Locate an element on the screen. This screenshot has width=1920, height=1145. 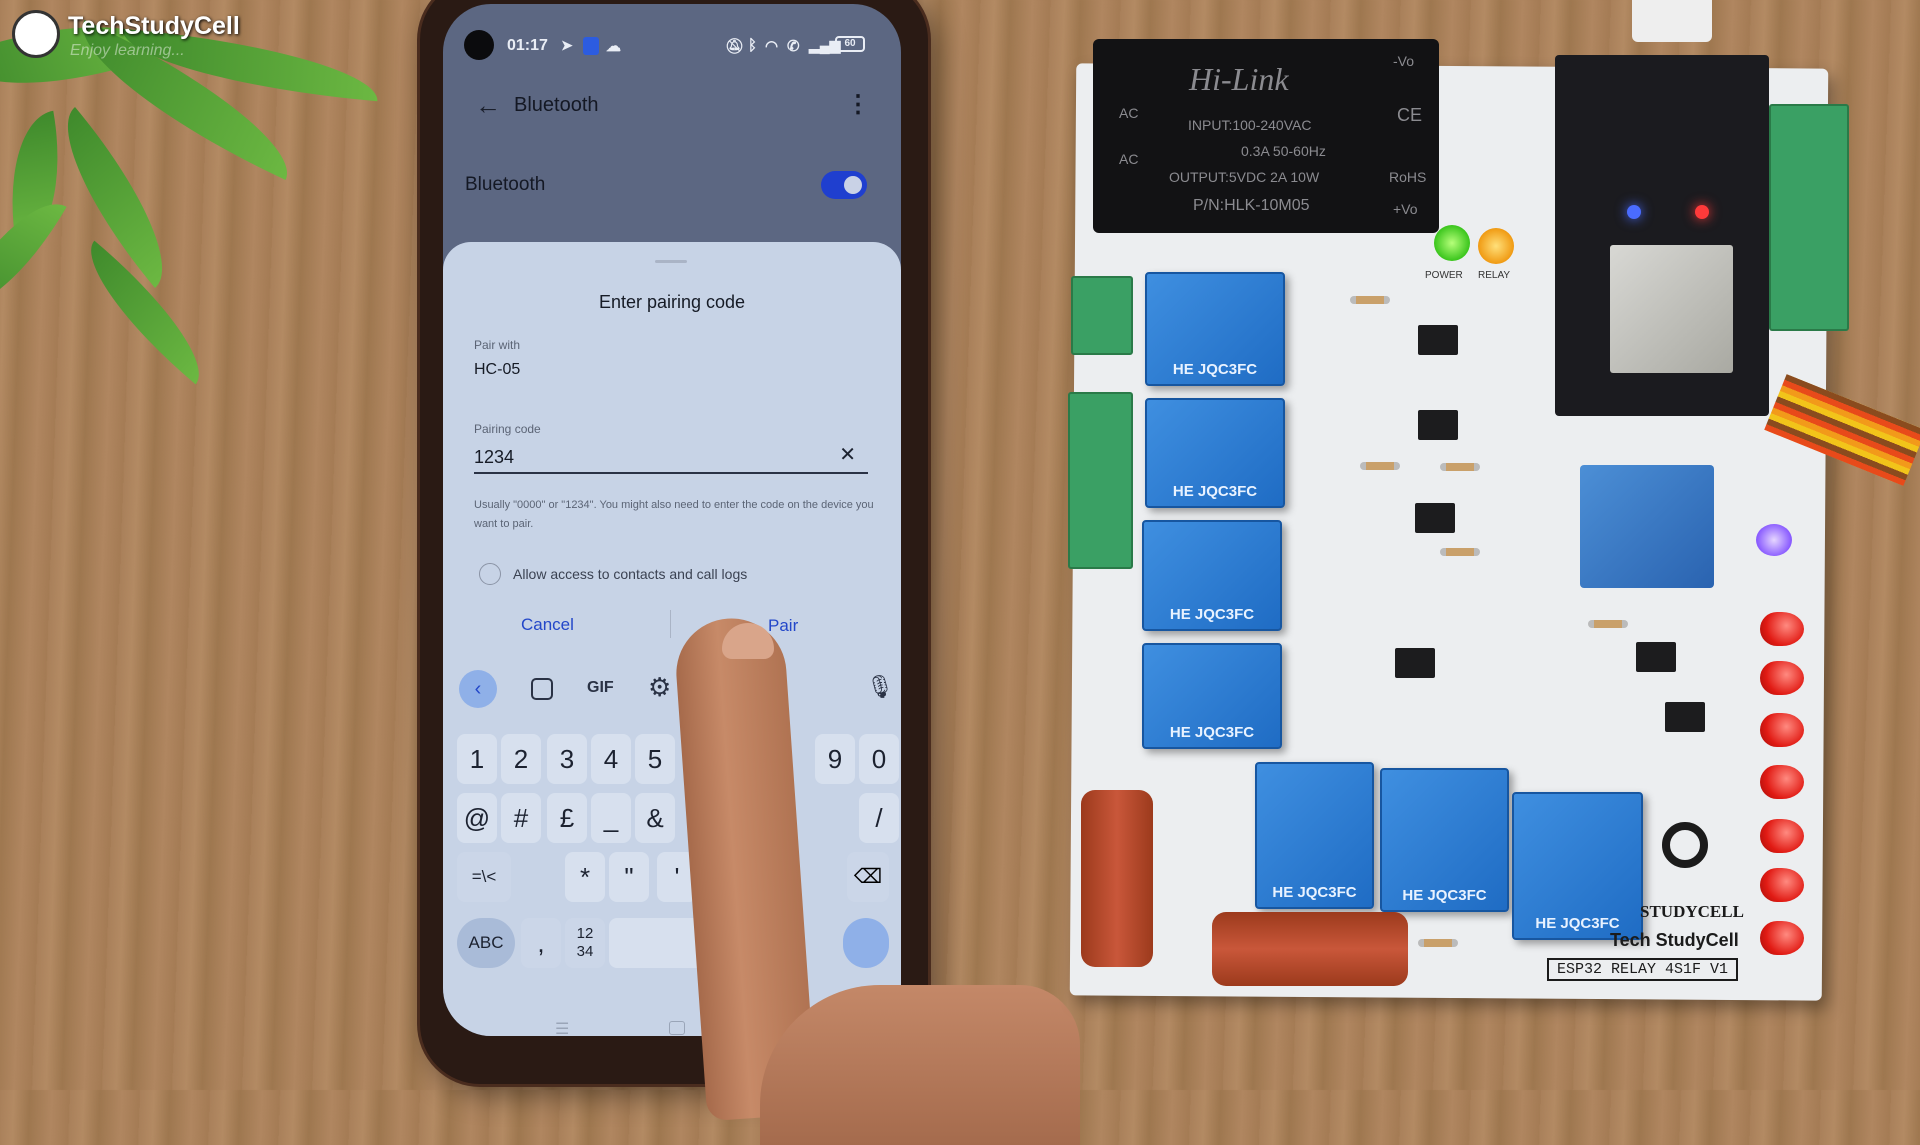
dialog-title: Enter pairing code is located at coordinates (672, 302).